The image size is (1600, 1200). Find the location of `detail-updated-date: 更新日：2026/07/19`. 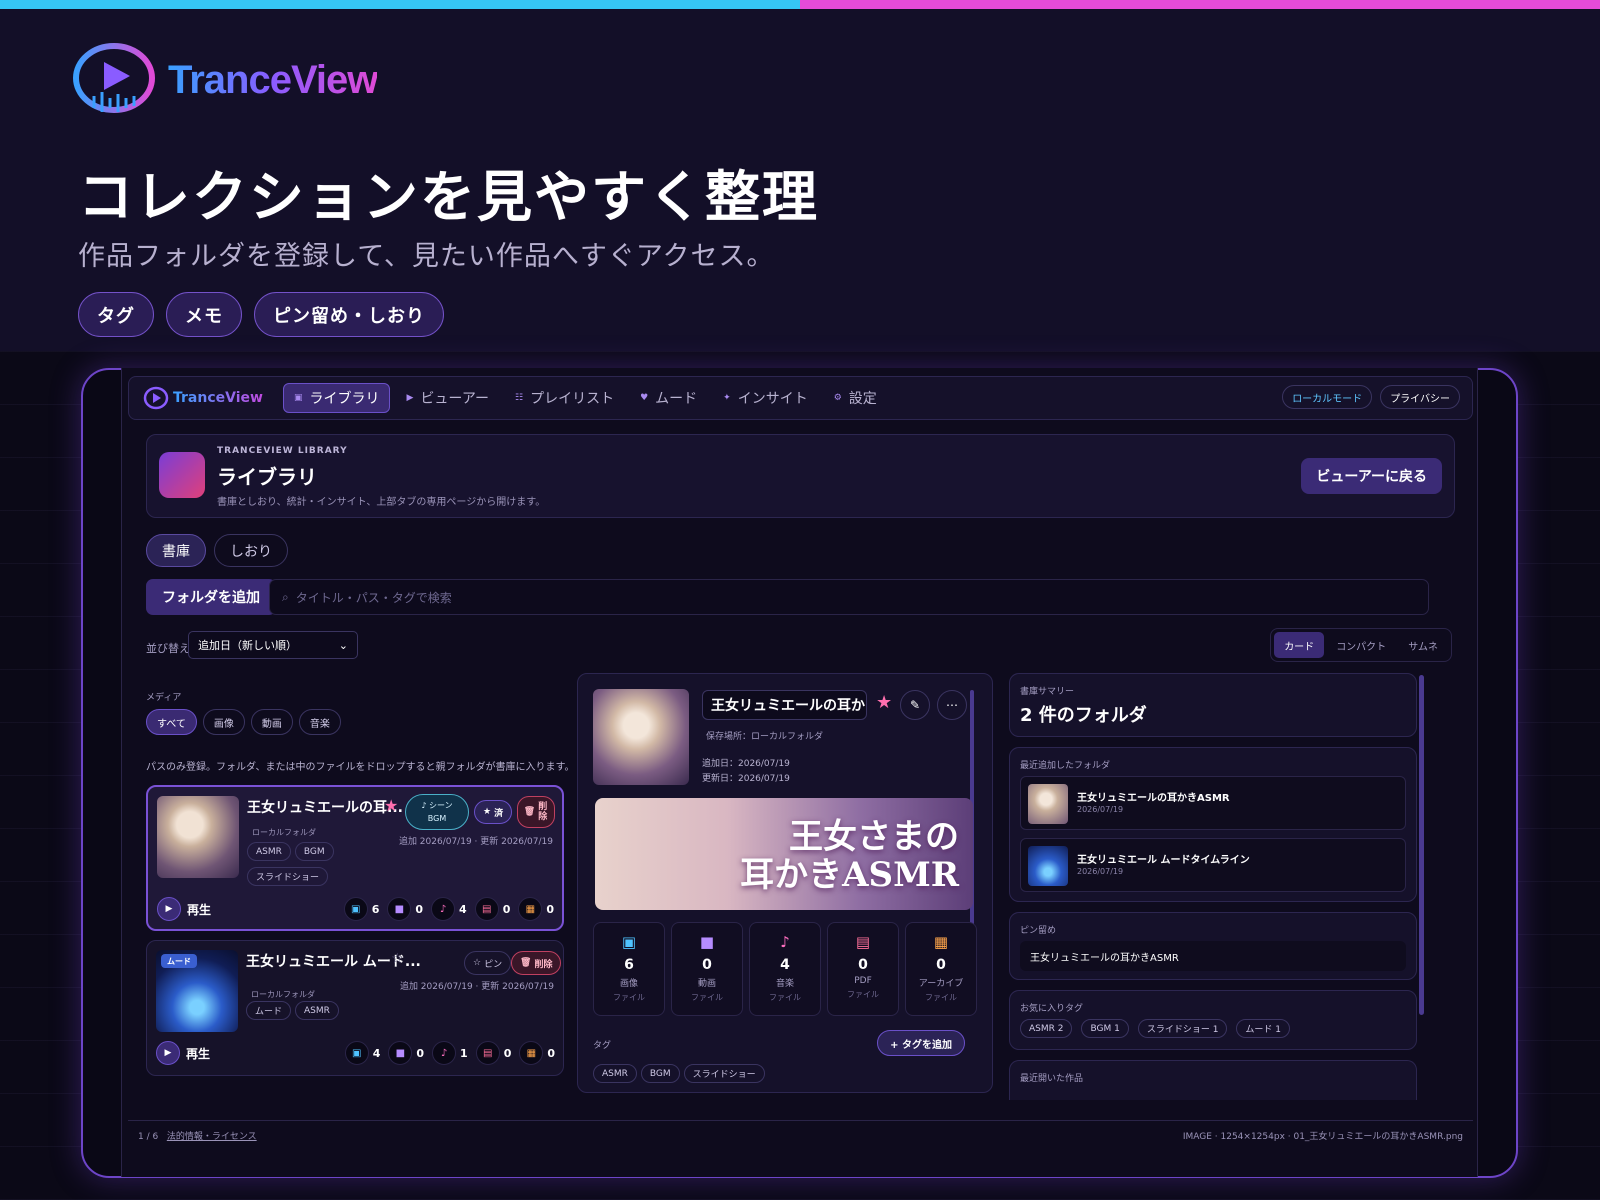

detail-updated-date: 更新日：2026/07/19 is located at coordinates (746, 779).